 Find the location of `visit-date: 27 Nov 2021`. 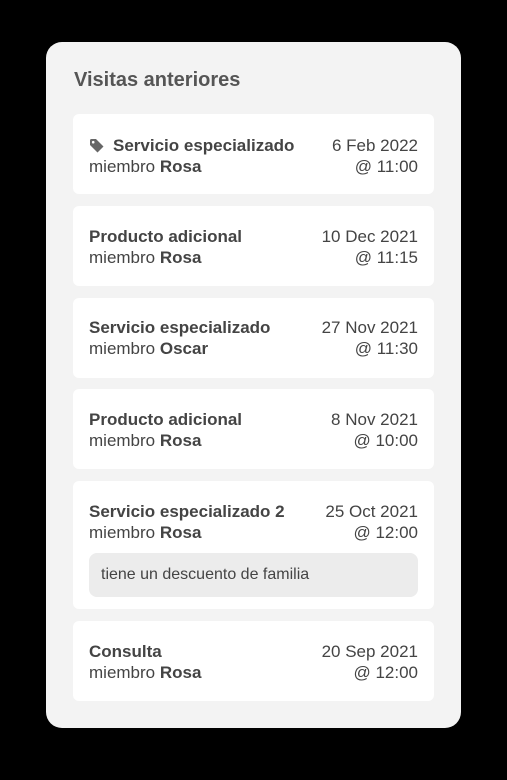

visit-date: 27 Nov 2021 is located at coordinates (369, 327).